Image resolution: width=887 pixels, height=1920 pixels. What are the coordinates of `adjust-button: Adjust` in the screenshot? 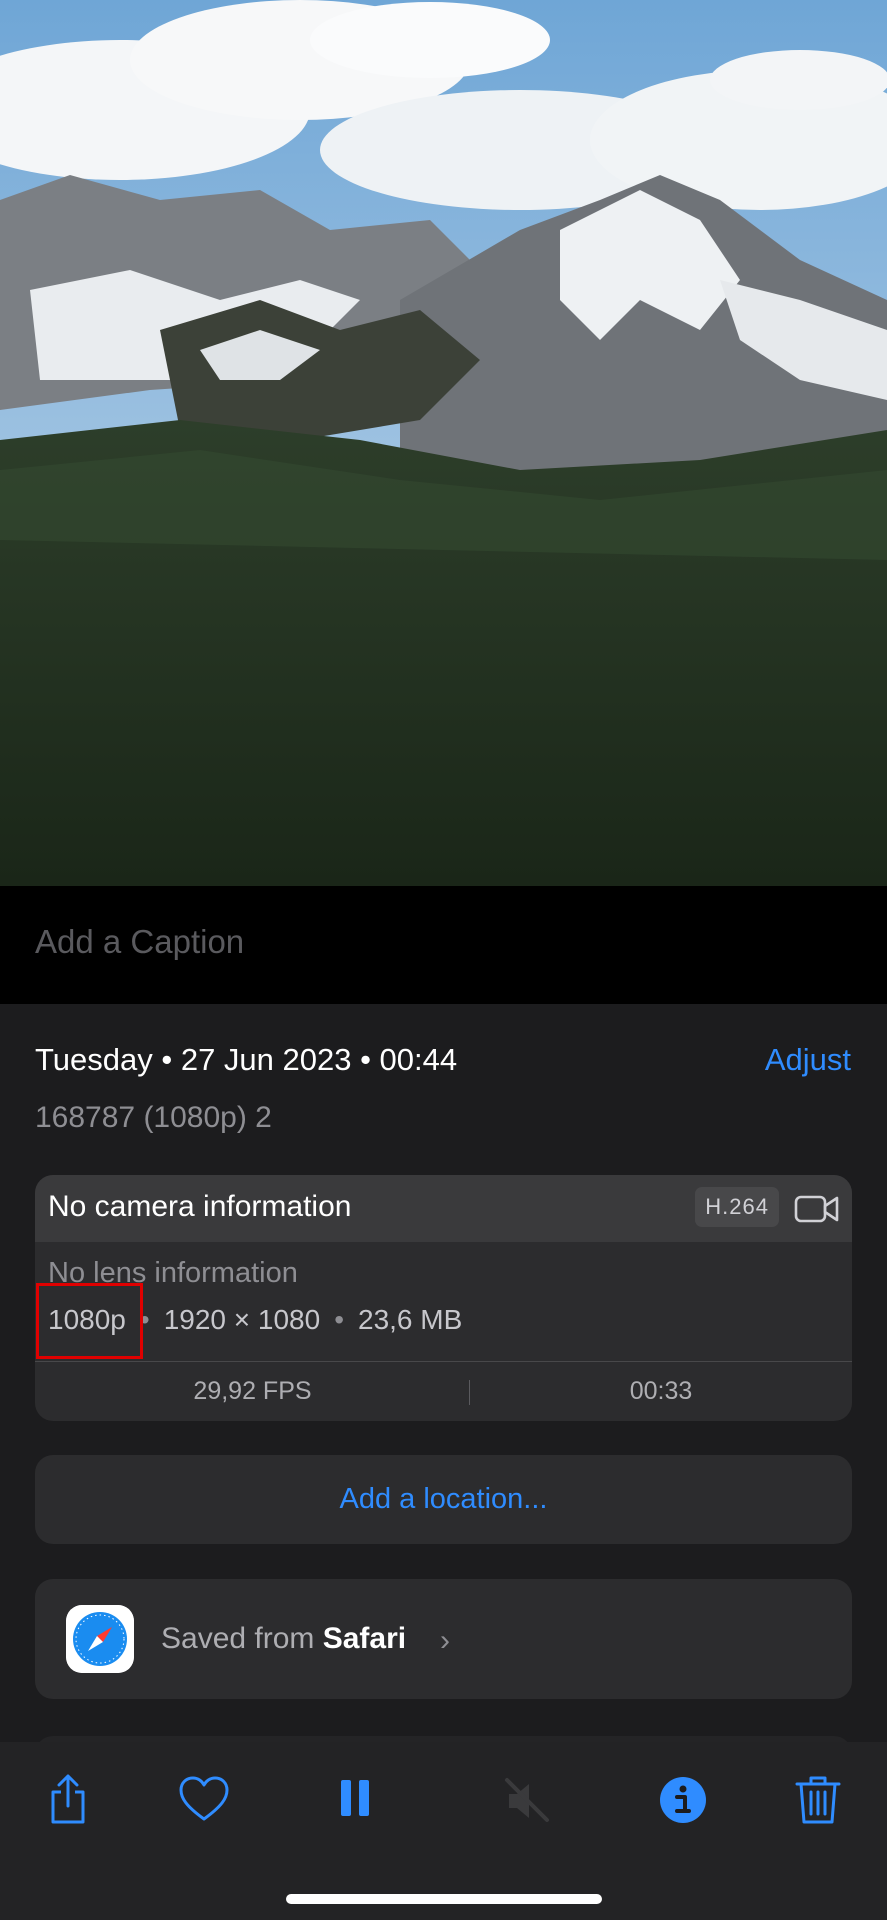 It's located at (808, 1060).